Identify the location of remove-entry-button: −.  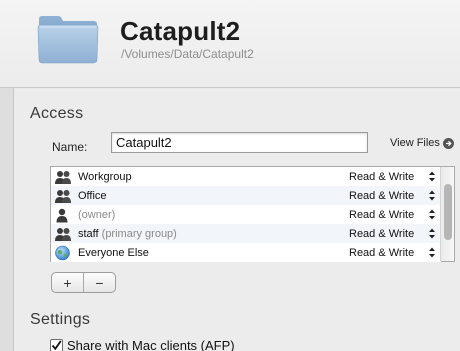
(99, 282).